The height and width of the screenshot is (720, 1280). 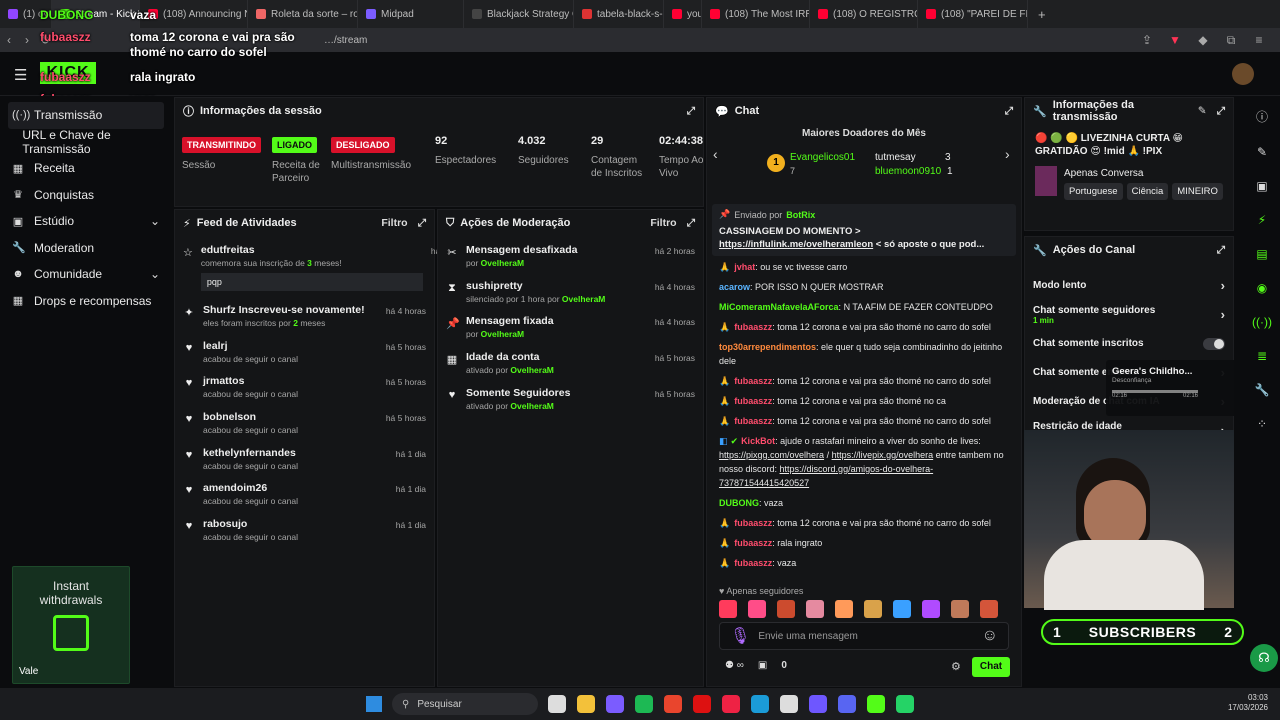 What do you see at coordinates (1264, 658) in the screenshot?
I see `support-icon: ☊` at bounding box center [1264, 658].